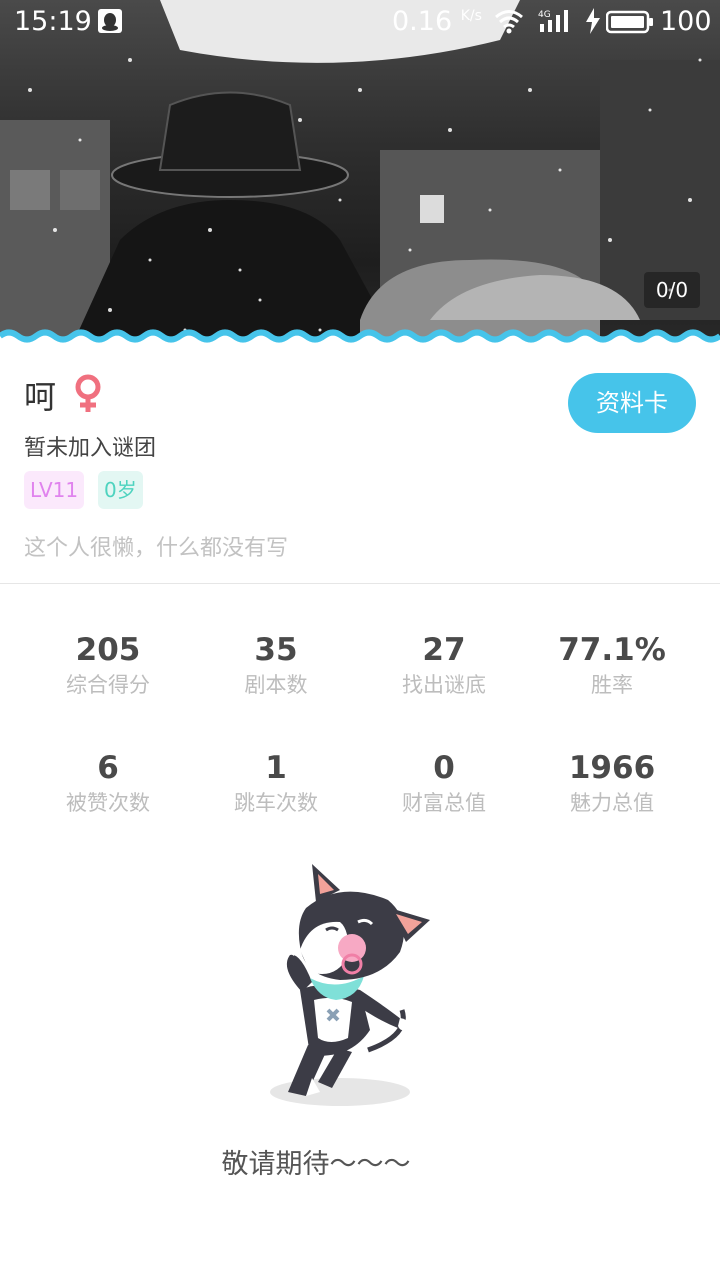  Describe the element at coordinates (156, 548) in the screenshot. I see `user-bio: 这个人很懒，什么都没有写` at that location.